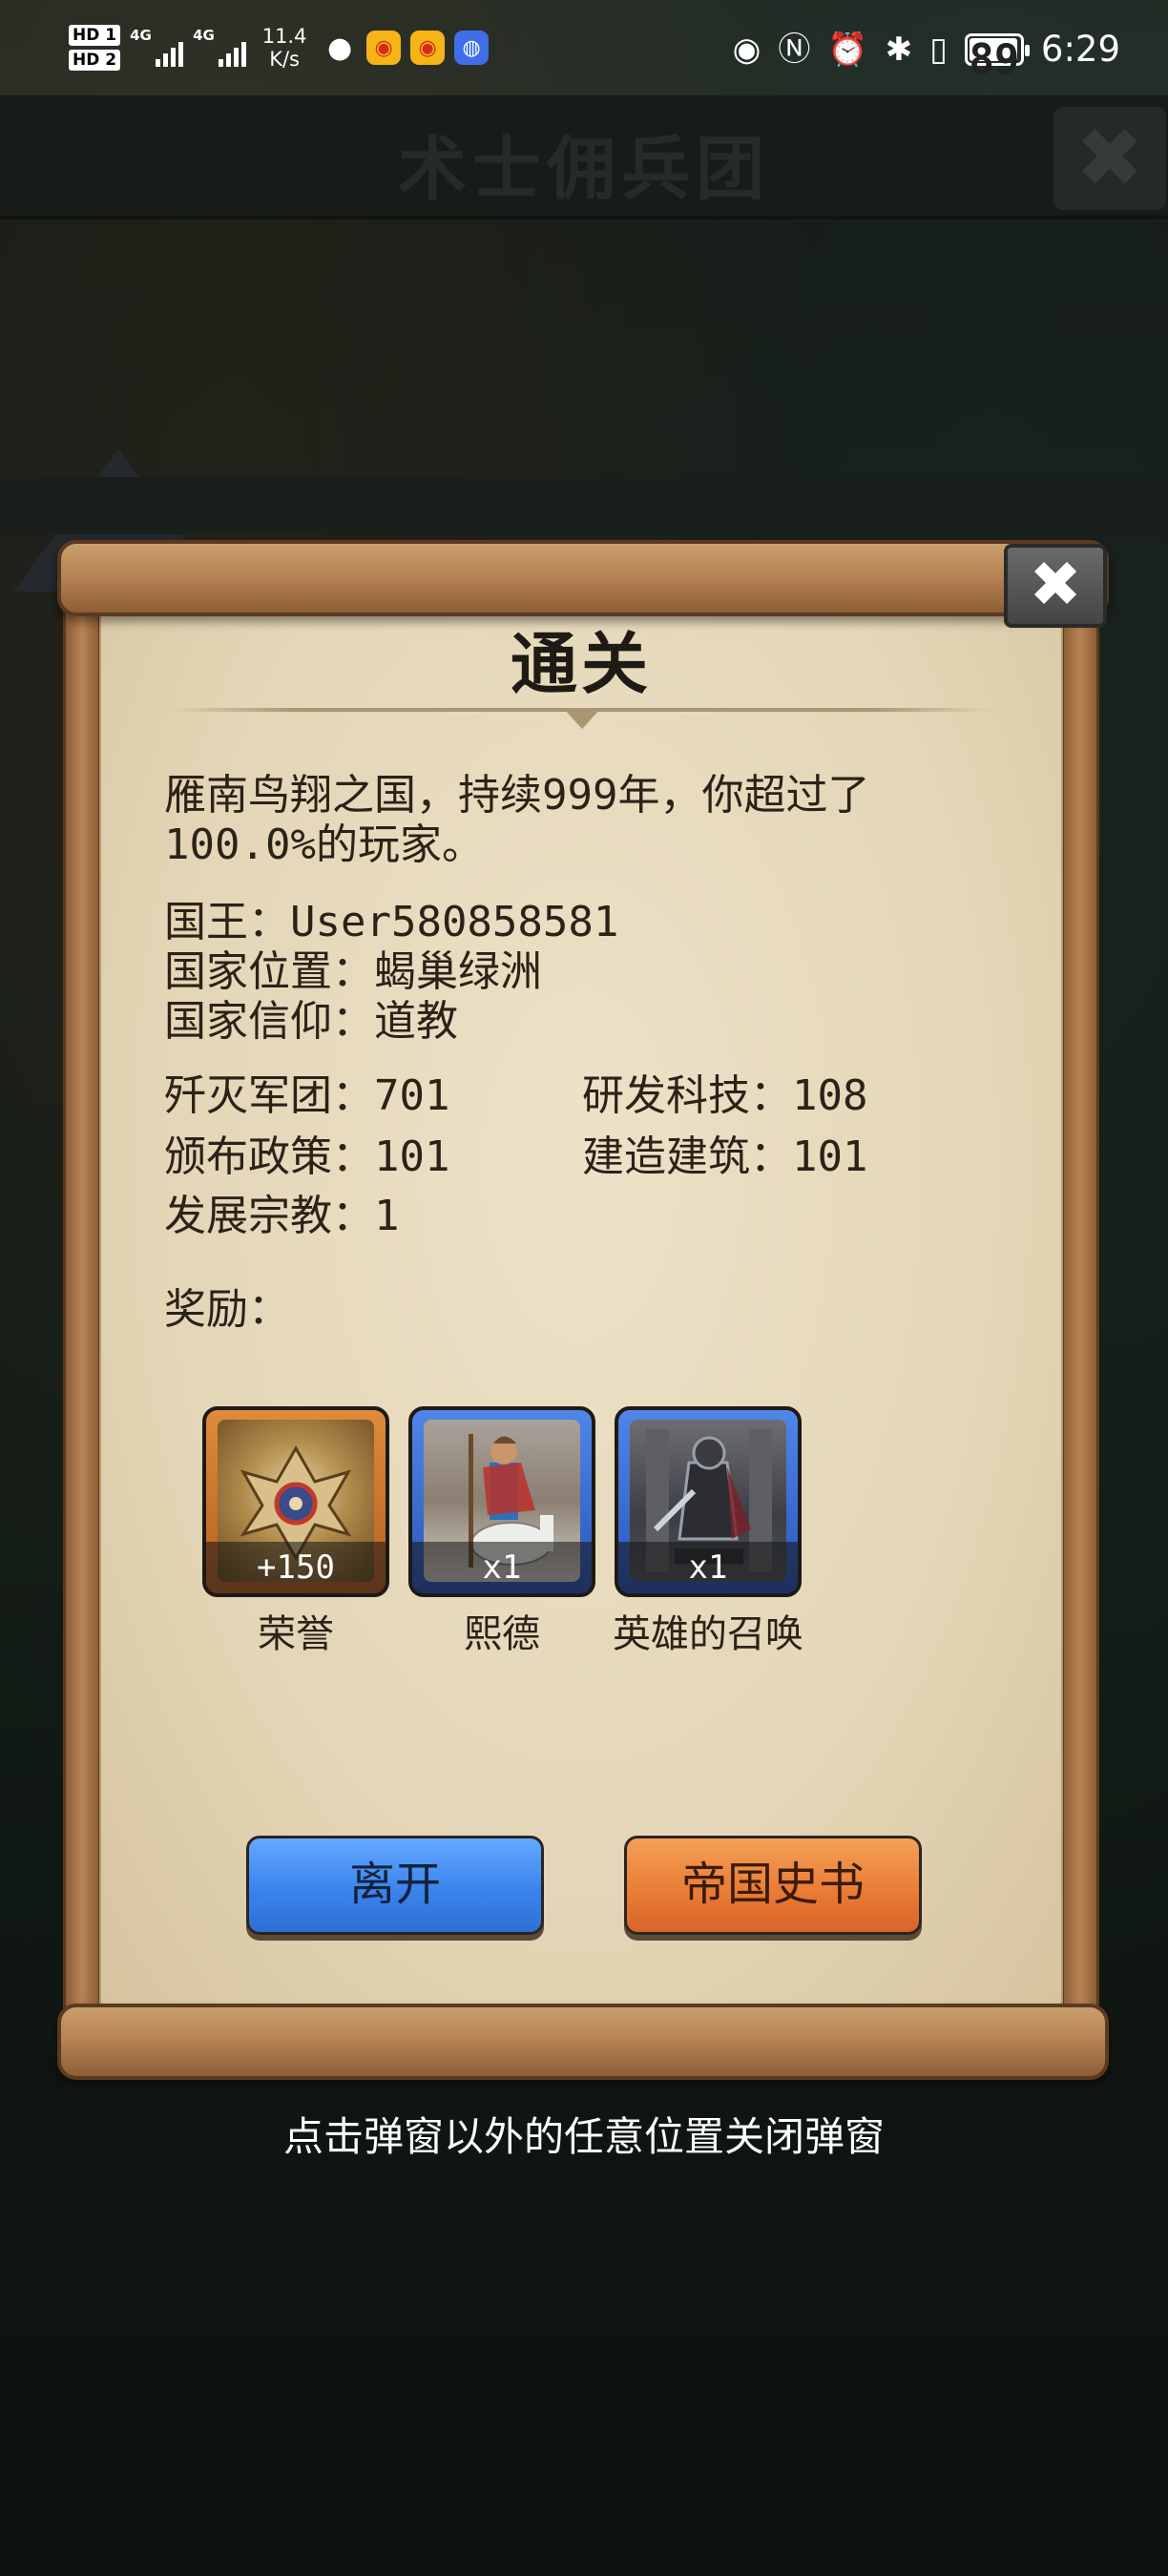  I want to click on location-value: 蝎巢绿洲, so click(458, 971).